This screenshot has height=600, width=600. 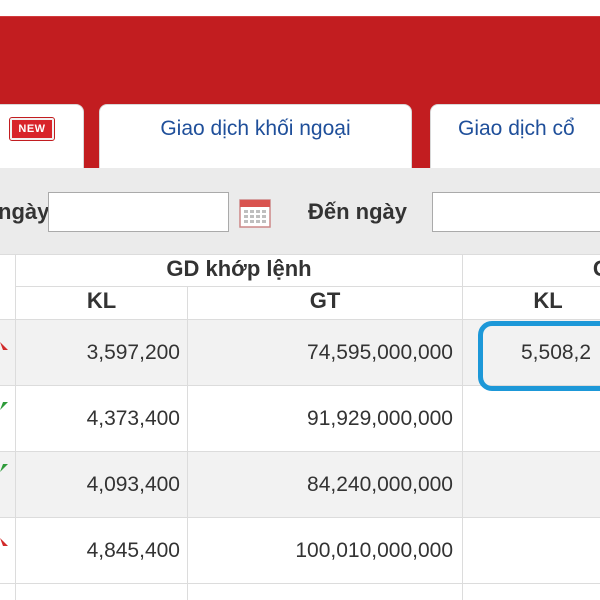 What do you see at coordinates (531, 271) in the screenshot?
I see `group-header-second: G` at bounding box center [531, 271].